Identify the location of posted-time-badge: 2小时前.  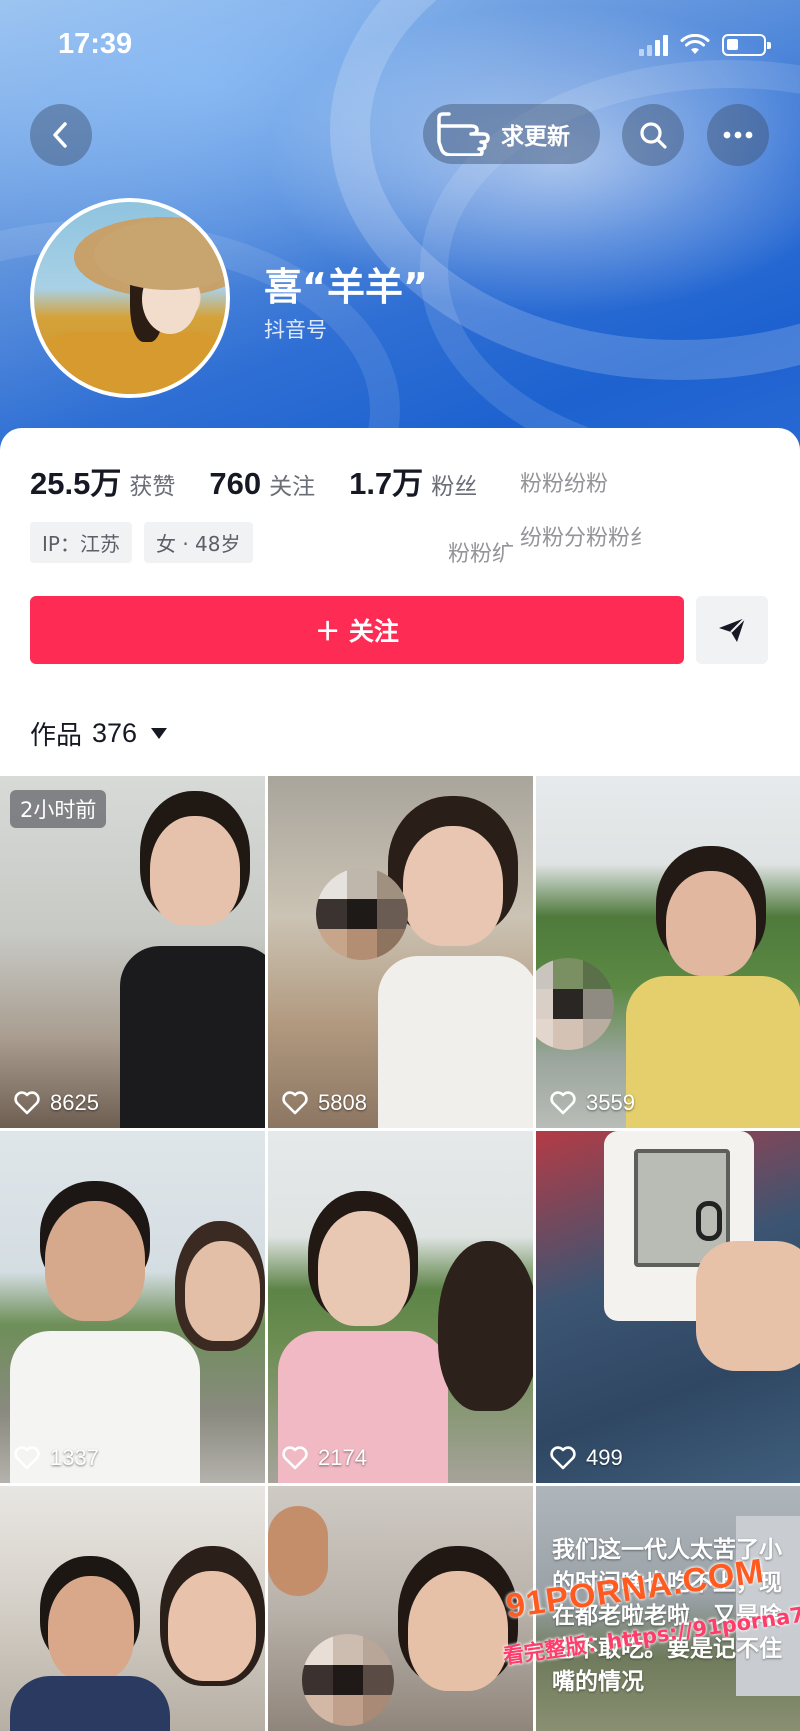
(58, 809).